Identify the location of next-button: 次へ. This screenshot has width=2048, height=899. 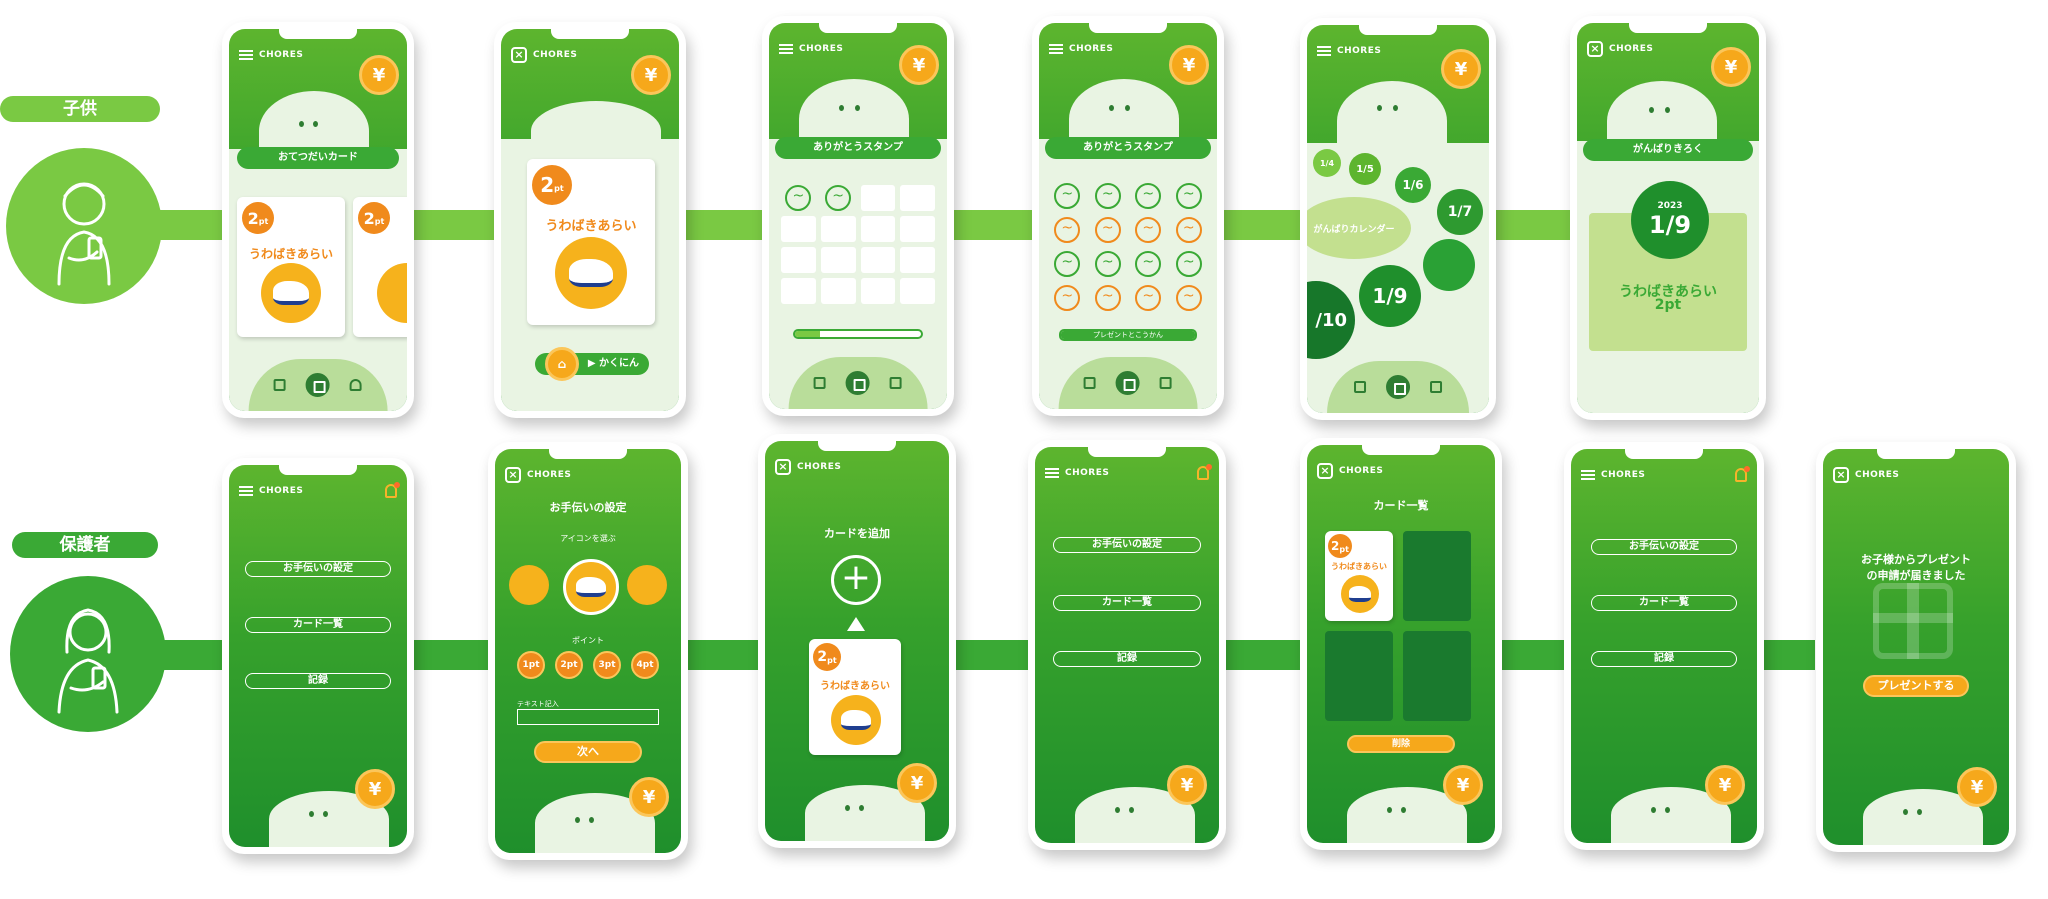
(588, 752).